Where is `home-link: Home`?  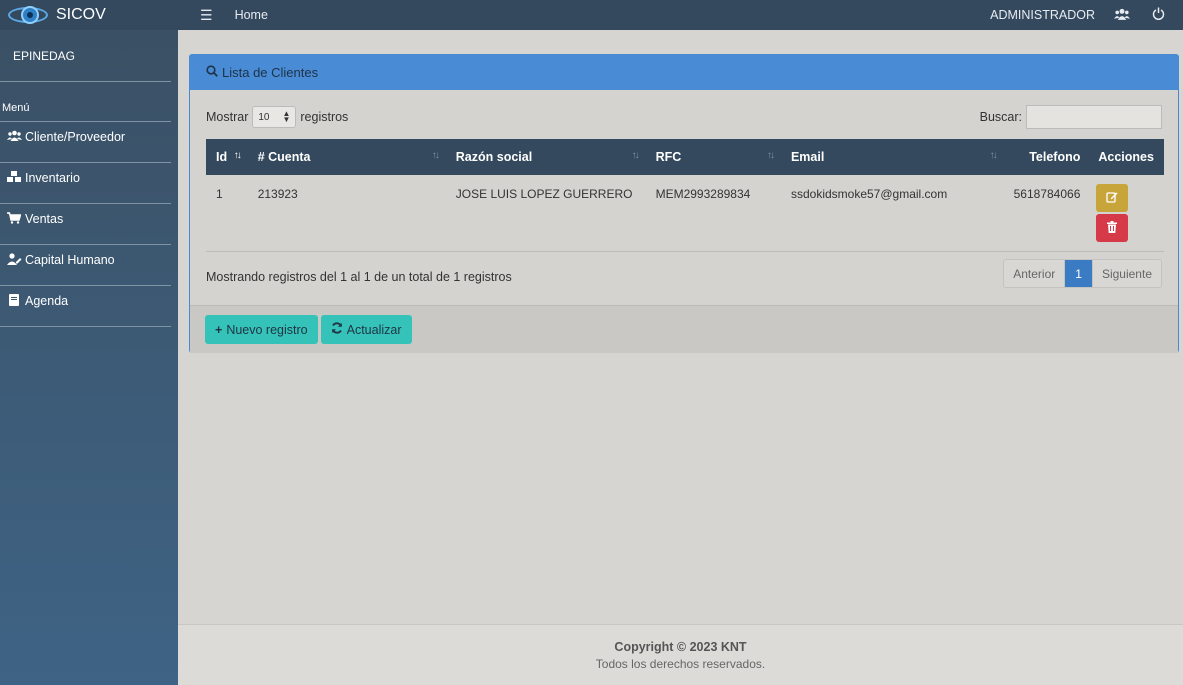
home-link: Home is located at coordinates (251, 15).